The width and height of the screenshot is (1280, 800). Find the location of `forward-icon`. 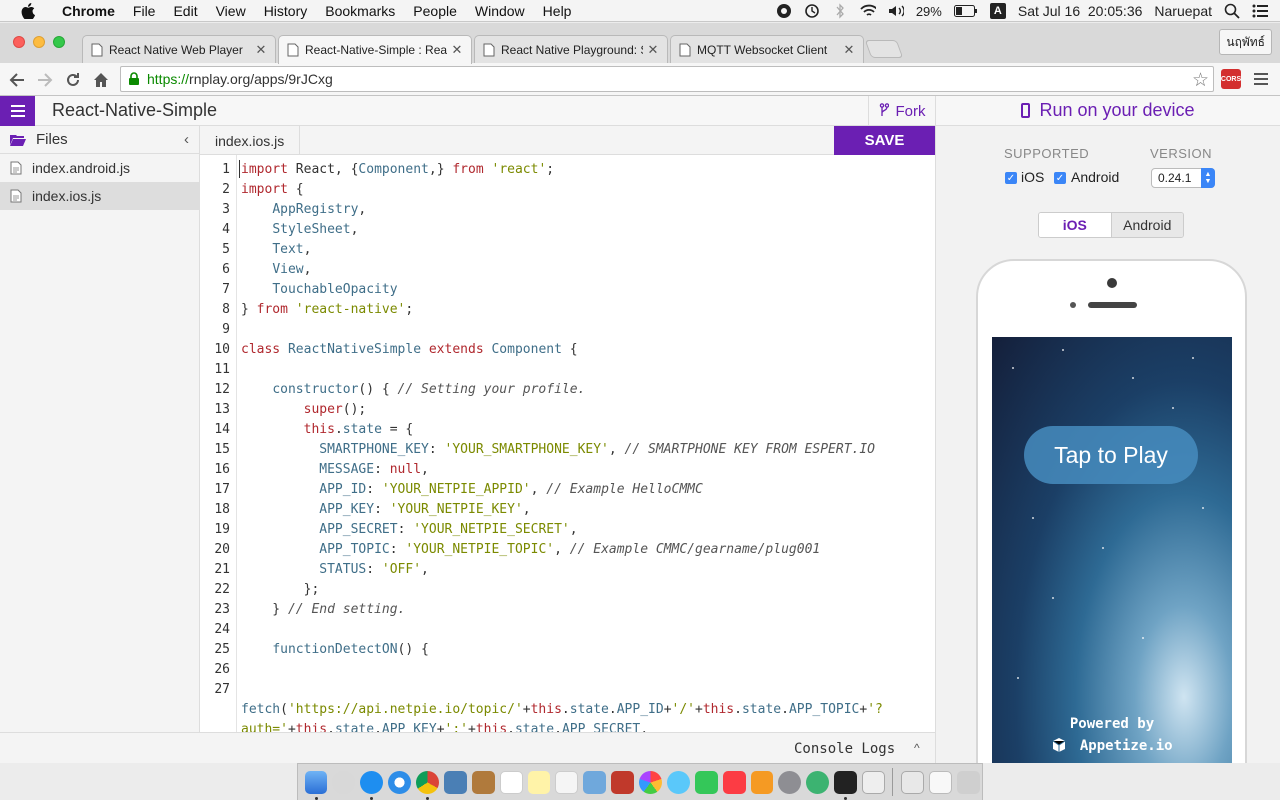

forward-icon is located at coordinates (45, 80).